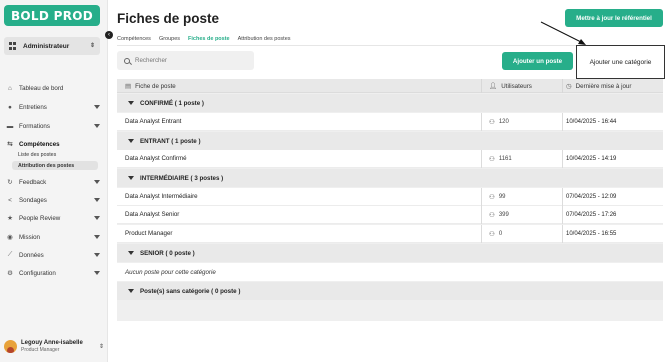 The image size is (670, 362). What do you see at coordinates (598, 86) in the screenshot?
I see `column-header-derniere-maj: ◷ Dernière mise à jour` at bounding box center [598, 86].